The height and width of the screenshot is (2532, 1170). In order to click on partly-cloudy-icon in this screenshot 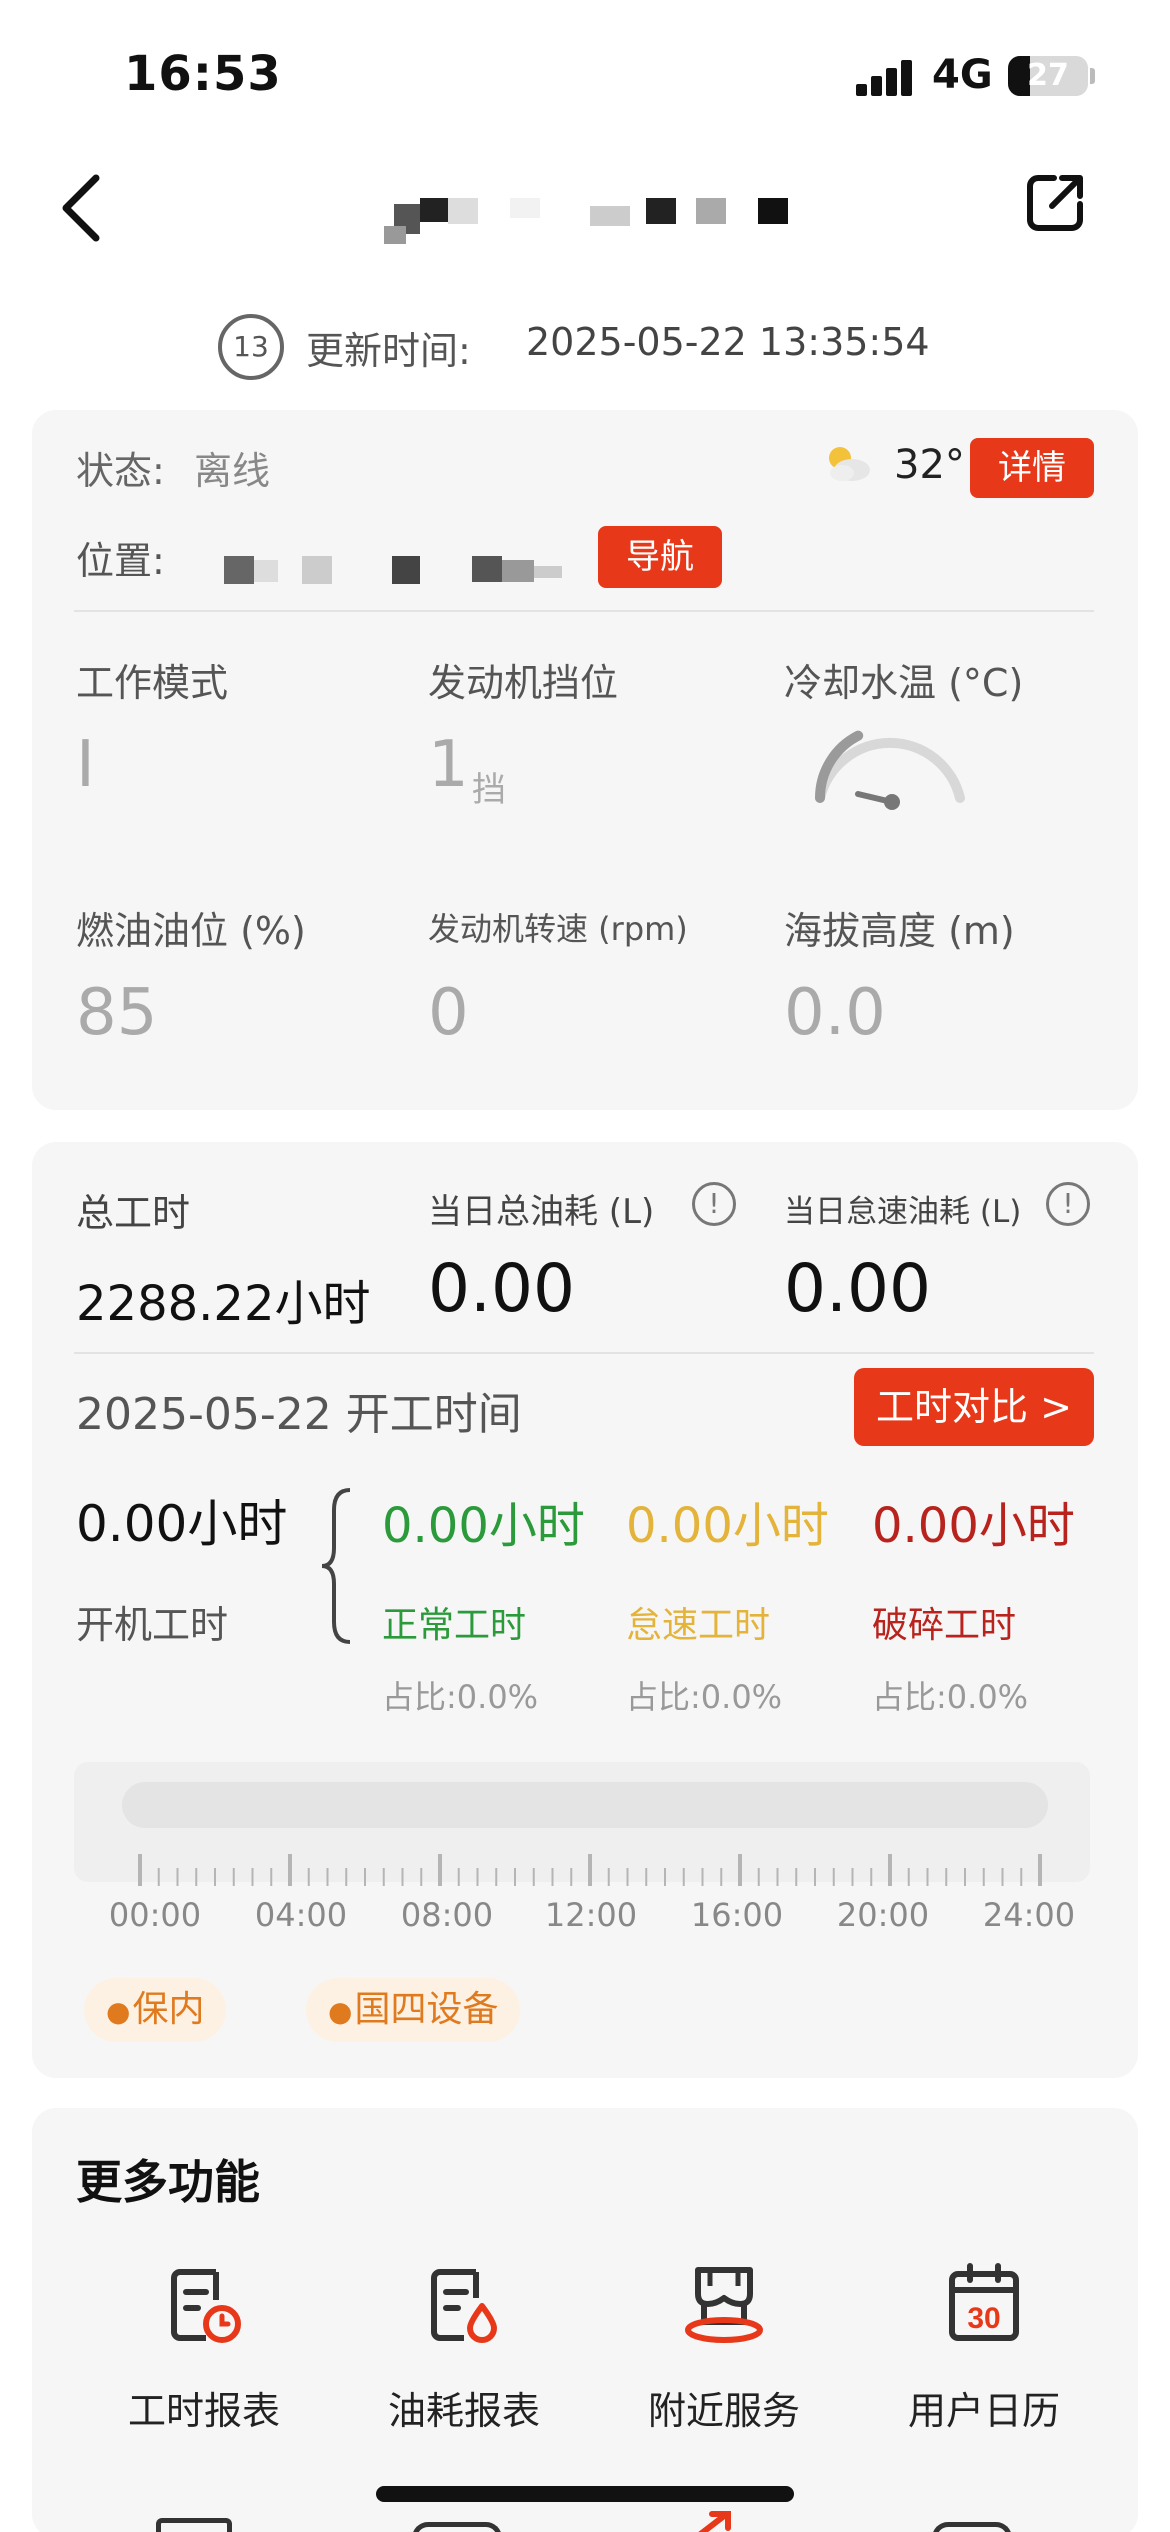, I will do `click(847, 464)`.